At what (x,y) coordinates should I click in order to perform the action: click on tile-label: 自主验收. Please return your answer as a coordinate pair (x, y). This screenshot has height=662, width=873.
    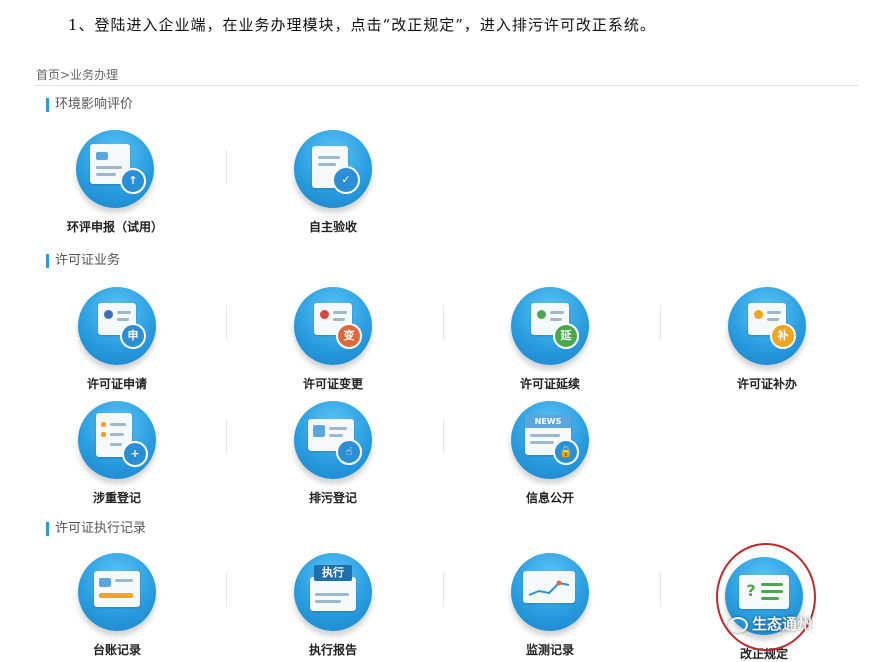
    Looking at the image, I should click on (332, 227).